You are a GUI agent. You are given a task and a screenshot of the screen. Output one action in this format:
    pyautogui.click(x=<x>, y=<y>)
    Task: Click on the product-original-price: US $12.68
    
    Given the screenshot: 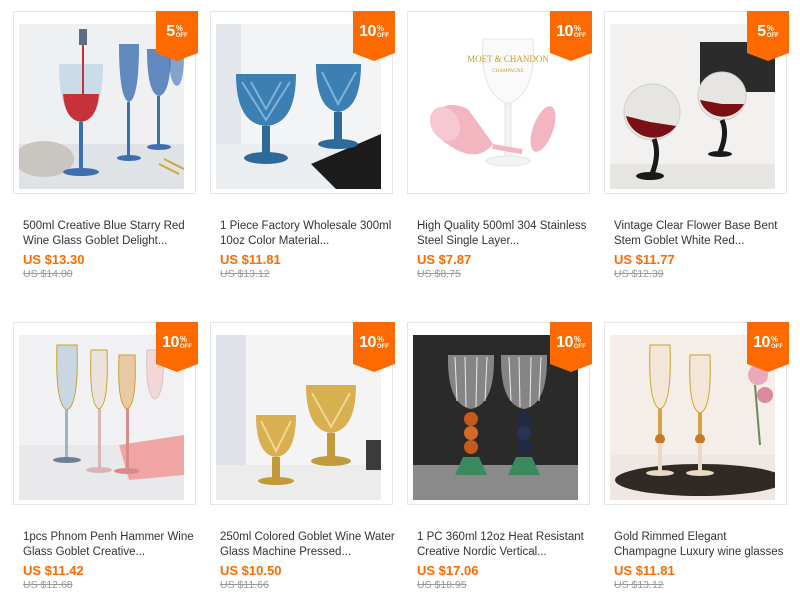 What is the action you would take?
    pyautogui.click(x=48, y=585)
    